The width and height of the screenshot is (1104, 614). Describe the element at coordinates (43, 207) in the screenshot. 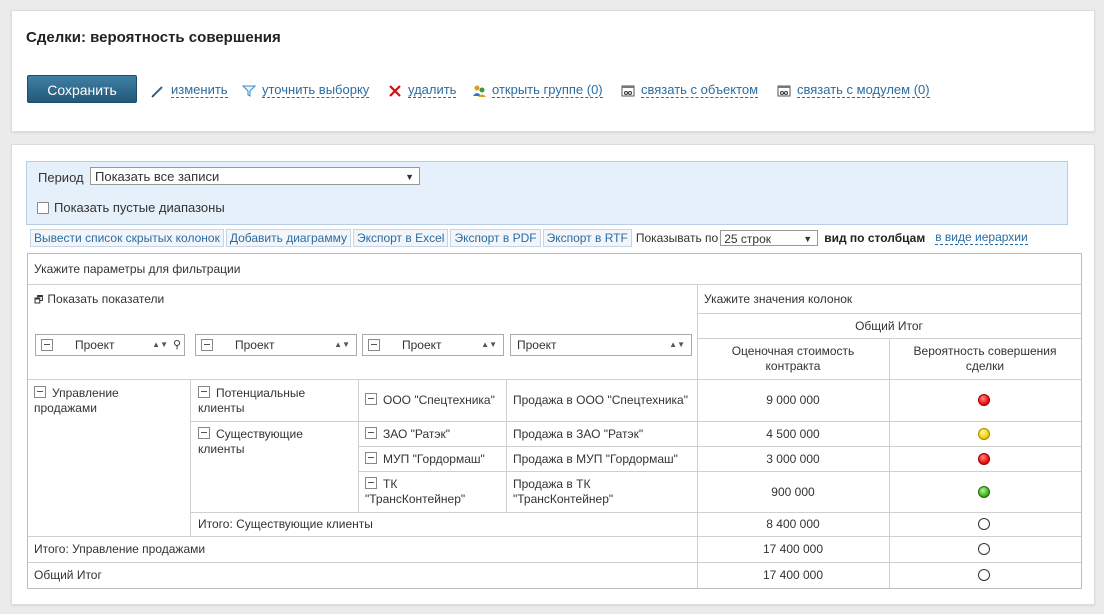

I see `checkbox-box` at that location.